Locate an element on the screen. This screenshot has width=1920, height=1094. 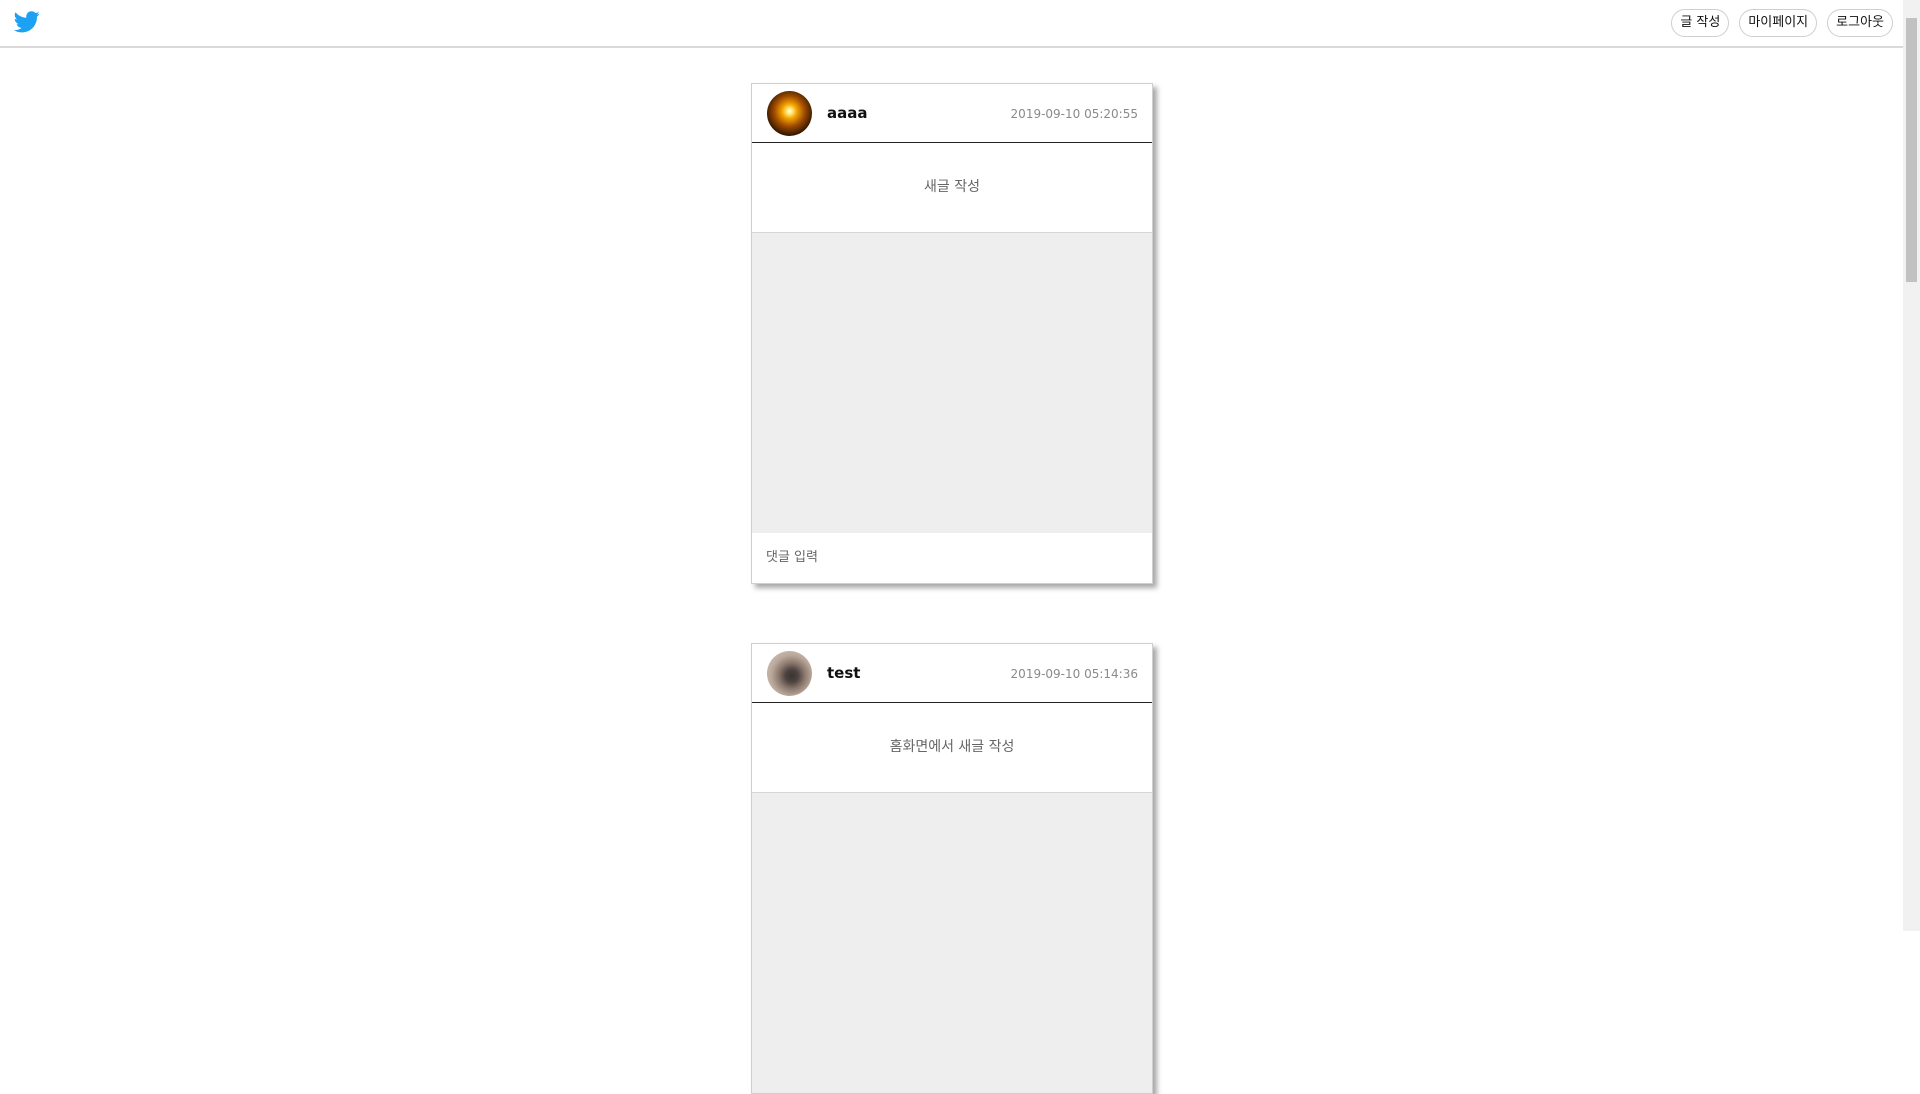
post-card: aaaa 2019-09-10 05:20:55 새글 작성 is located at coordinates (952, 333).